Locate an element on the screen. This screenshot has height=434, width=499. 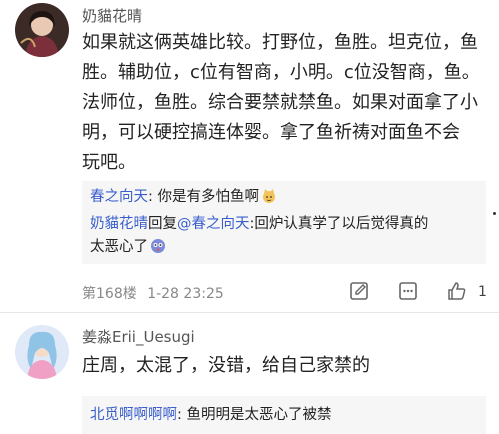
more-icon is located at coordinates (408, 291).